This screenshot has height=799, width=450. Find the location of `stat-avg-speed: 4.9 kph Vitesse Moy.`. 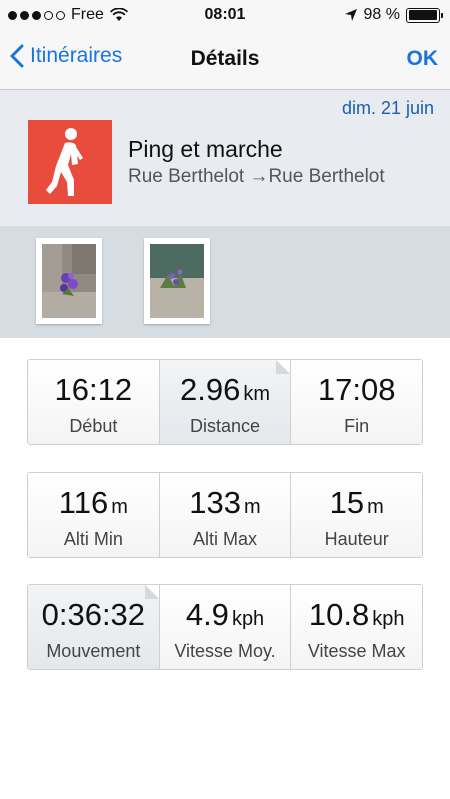

stat-avg-speed: 4.9 kph Vitesse Moy. is located at coordinates (224, 627).